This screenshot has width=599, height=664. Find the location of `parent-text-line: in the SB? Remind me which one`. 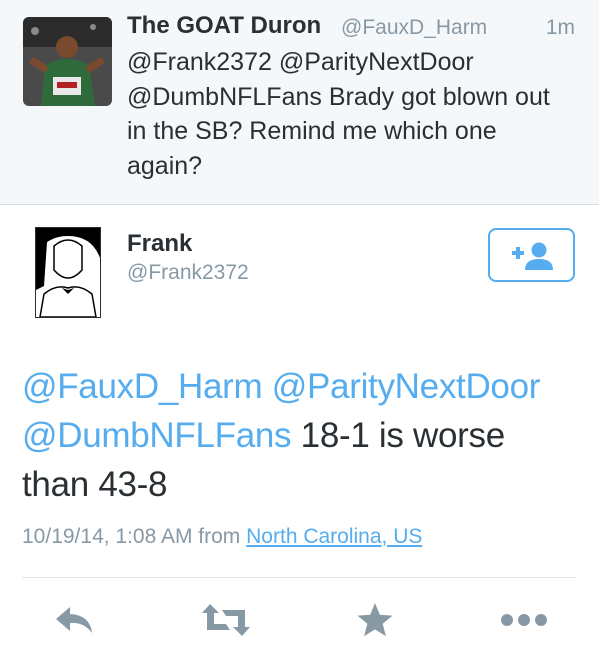

parent-text-line: in the SB? Remind me which one is located at coordinates (312, 131).